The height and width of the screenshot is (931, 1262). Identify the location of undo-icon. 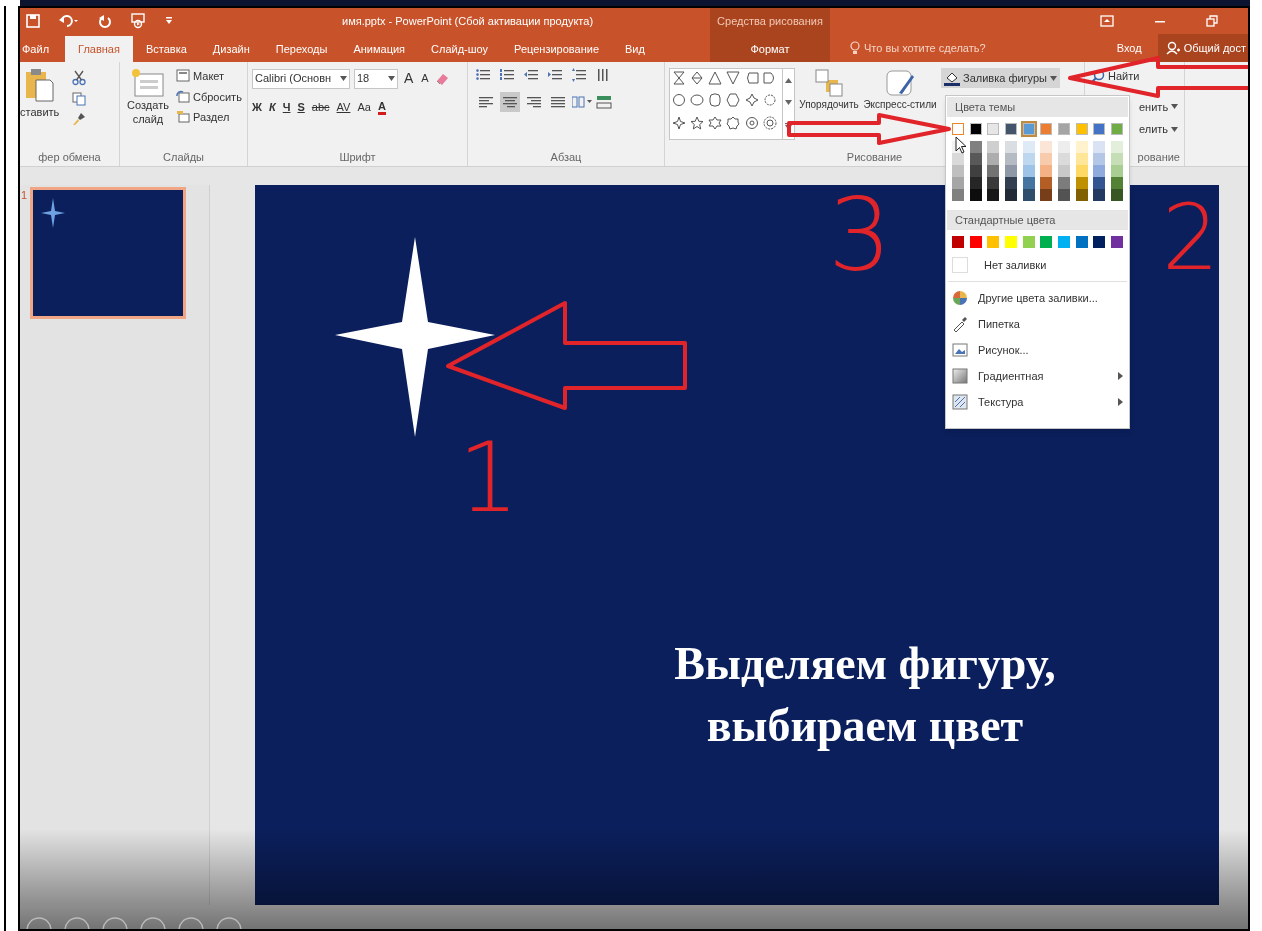
(69, 21).